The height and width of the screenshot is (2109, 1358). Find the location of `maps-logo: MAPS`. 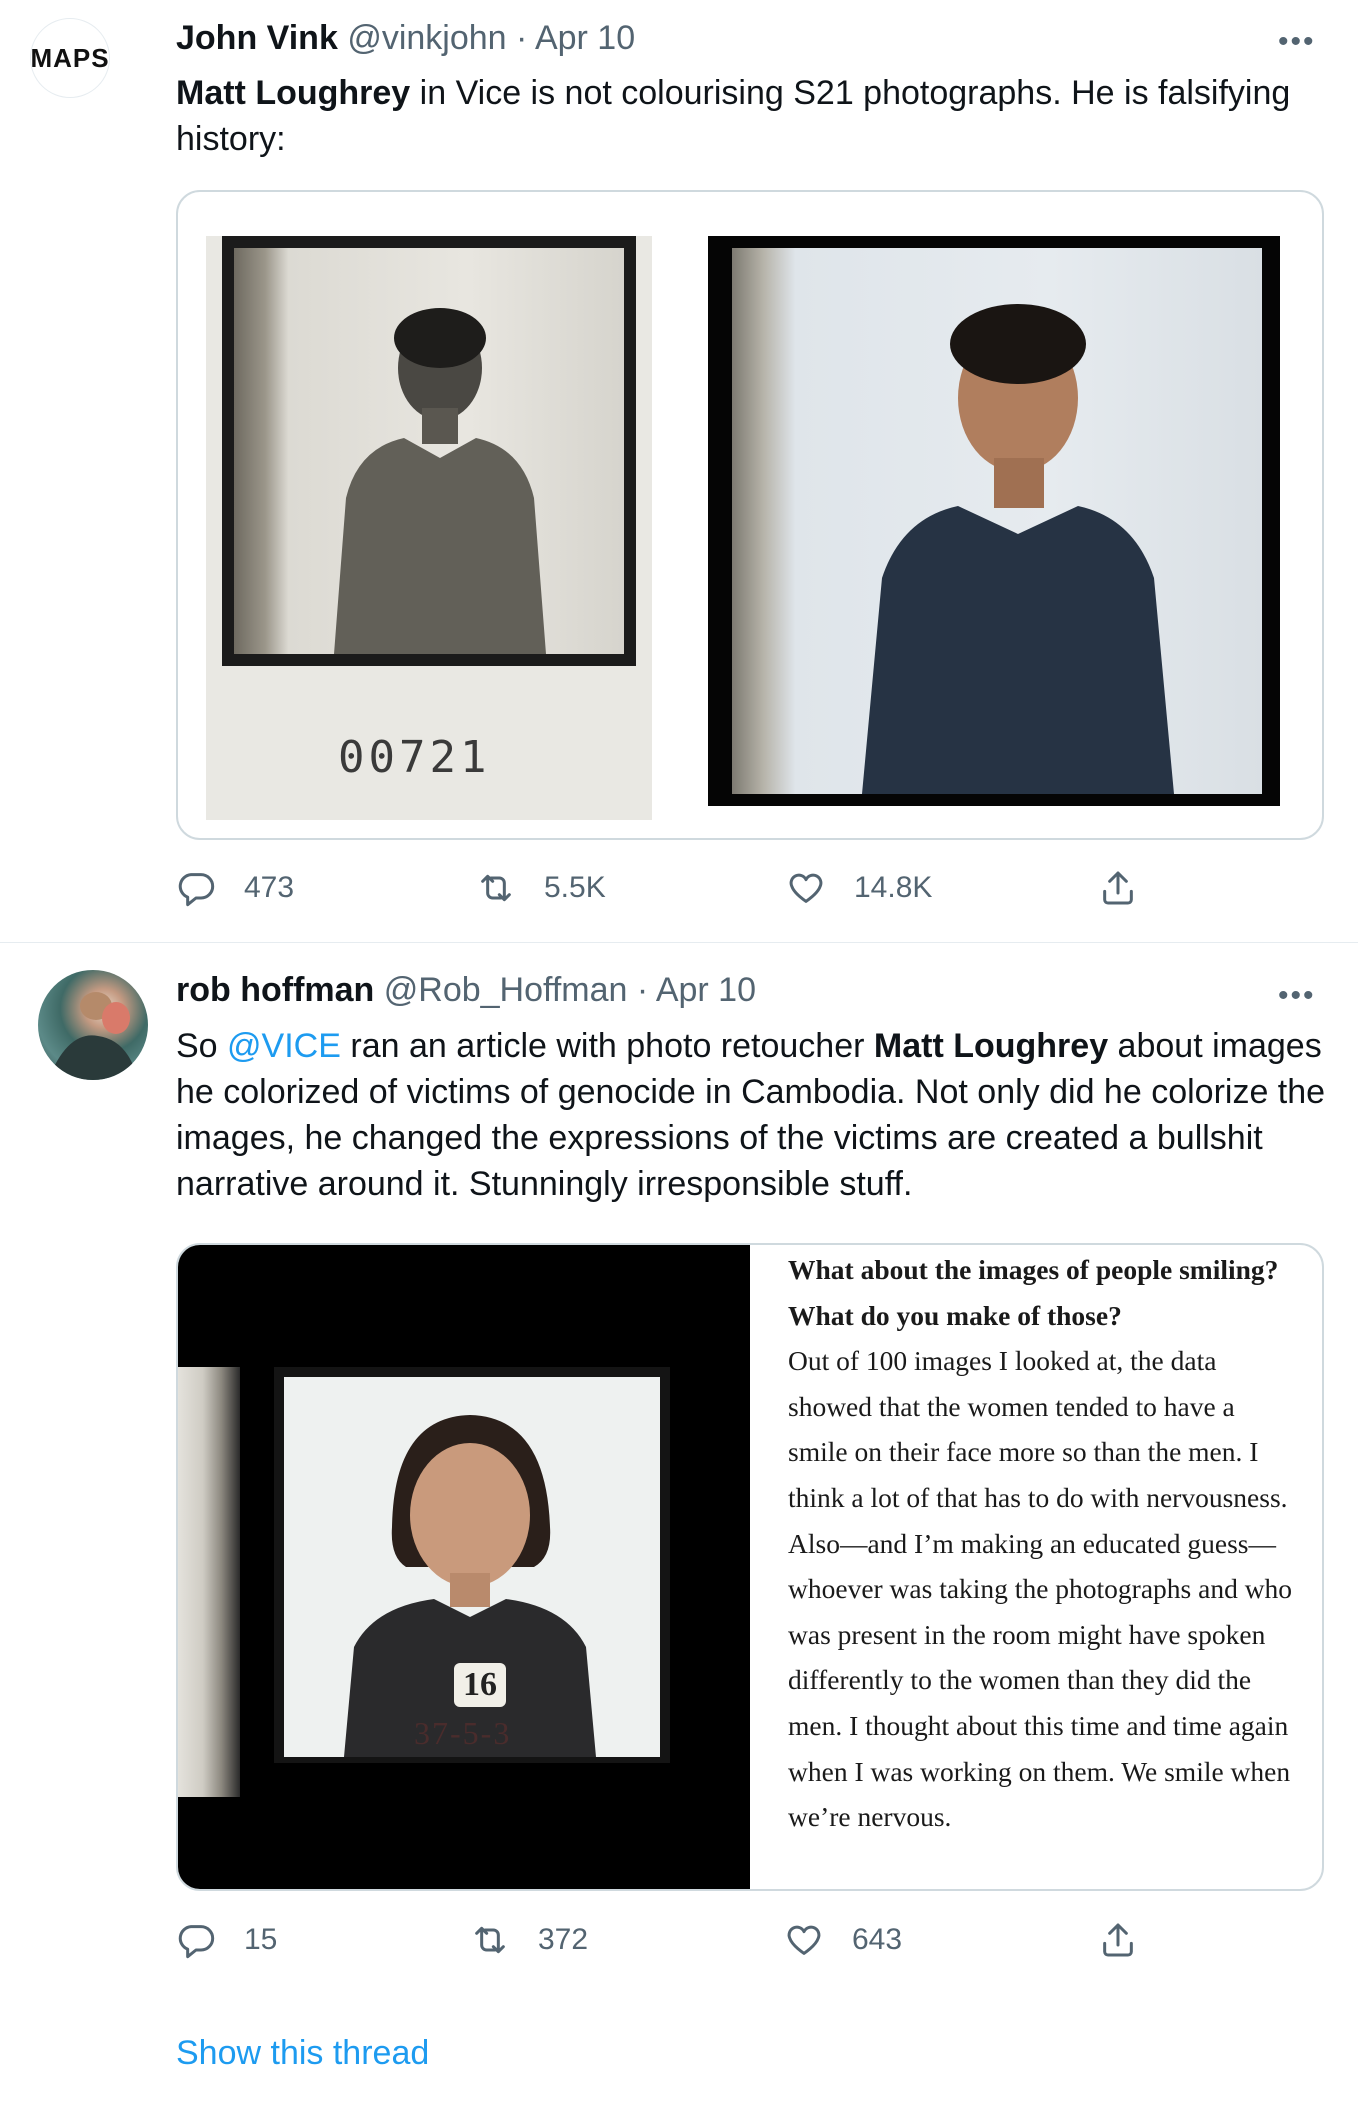

maps-logo: MAPS is located at coordinates (70, 57).